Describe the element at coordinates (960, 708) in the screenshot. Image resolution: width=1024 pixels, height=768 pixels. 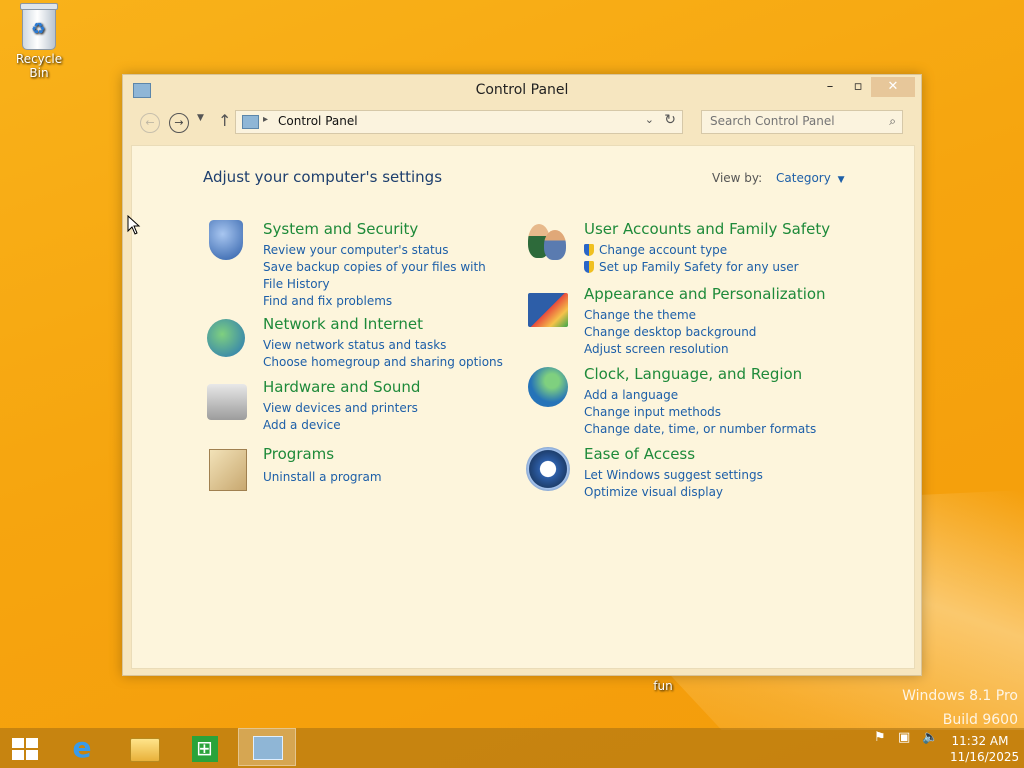
I see `windows-watermark: Windows 8.1 Pro Build 9600` at that location.